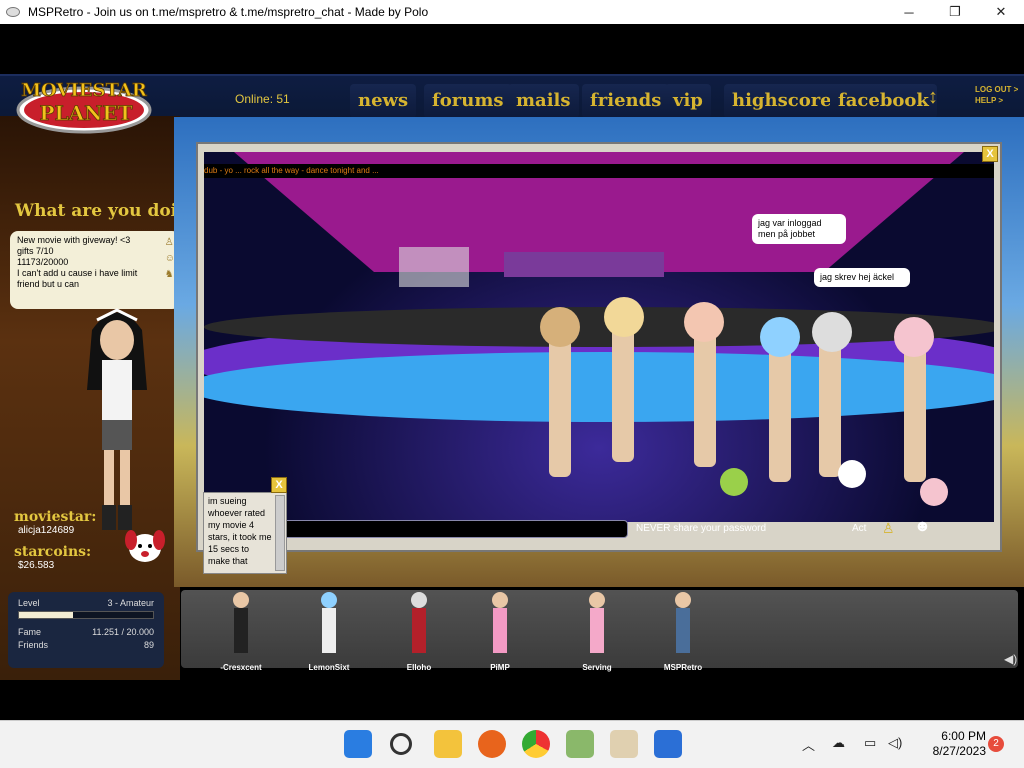  What do you see at coordinates (468, 101) in the screenshot?
I see `nav-forums: forums` at bounding box center [468, 101].